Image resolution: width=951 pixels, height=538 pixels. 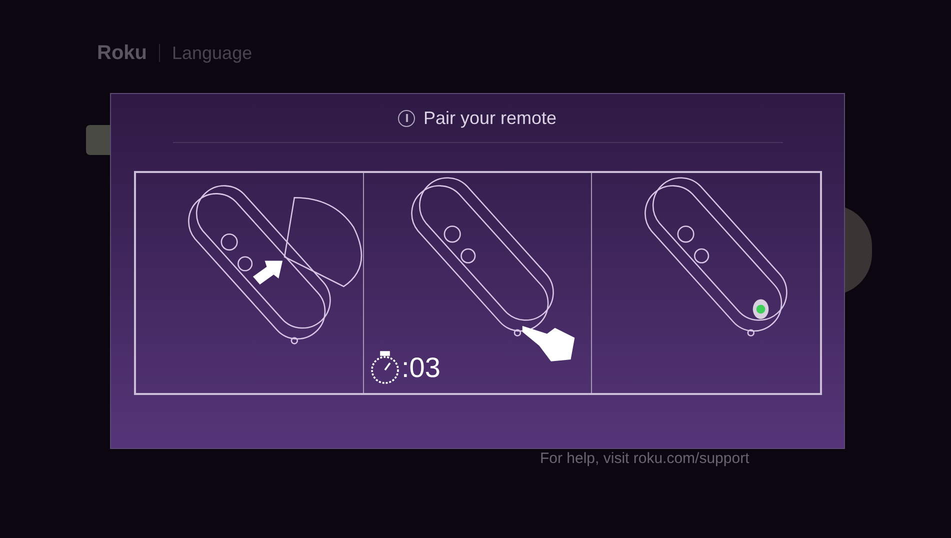 What do you see at coordinates (645, 459) in the screenshot?
I see `help-text: For help, visit roku.com/support` at bounding box center [645, 459].